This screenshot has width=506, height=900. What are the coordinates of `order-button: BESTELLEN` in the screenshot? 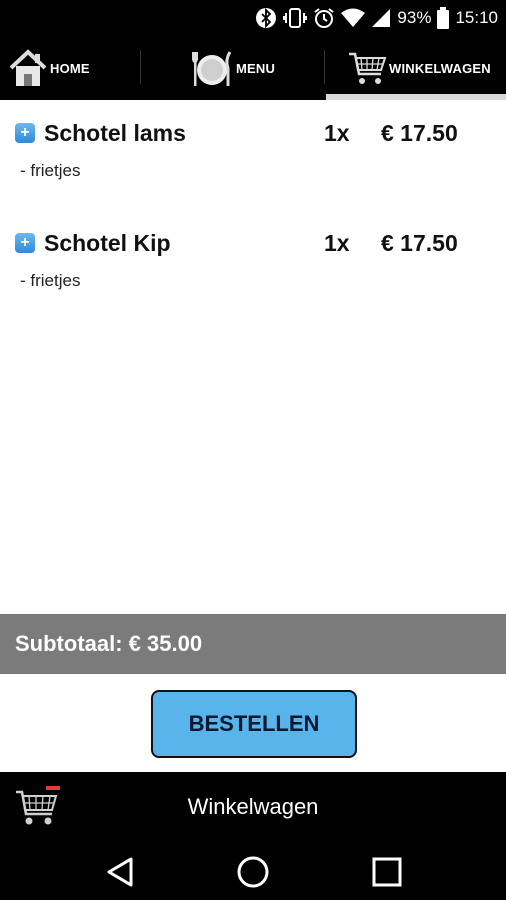 It's located at (254, 724).